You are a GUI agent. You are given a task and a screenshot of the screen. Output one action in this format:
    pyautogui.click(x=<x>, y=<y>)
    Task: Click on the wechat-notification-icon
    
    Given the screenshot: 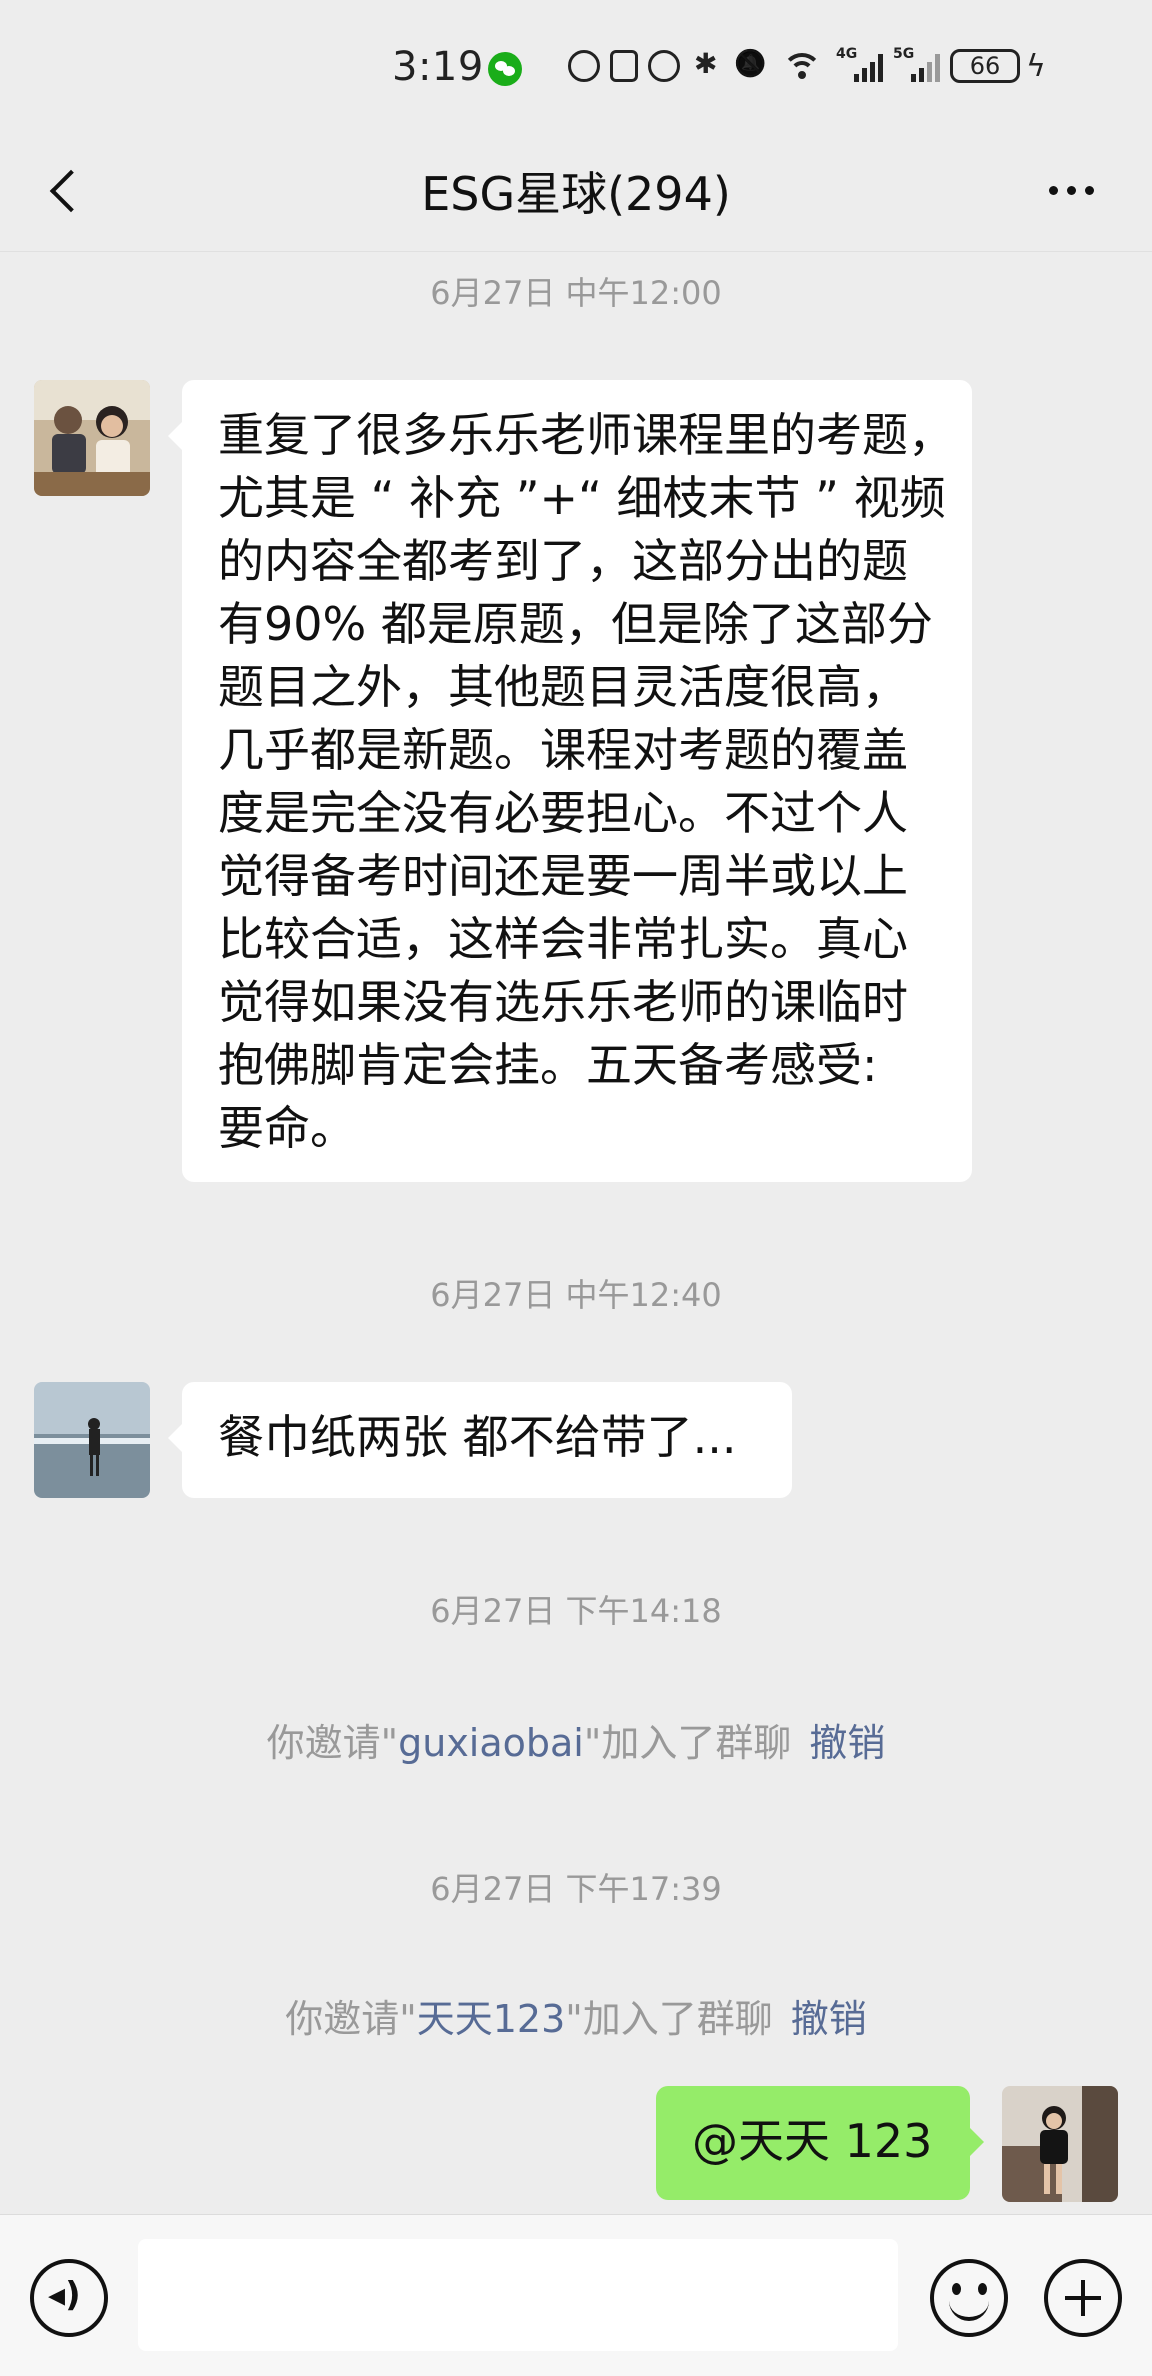 What is the action you would take?
    pyautogui.click(x=505, y=69)
    